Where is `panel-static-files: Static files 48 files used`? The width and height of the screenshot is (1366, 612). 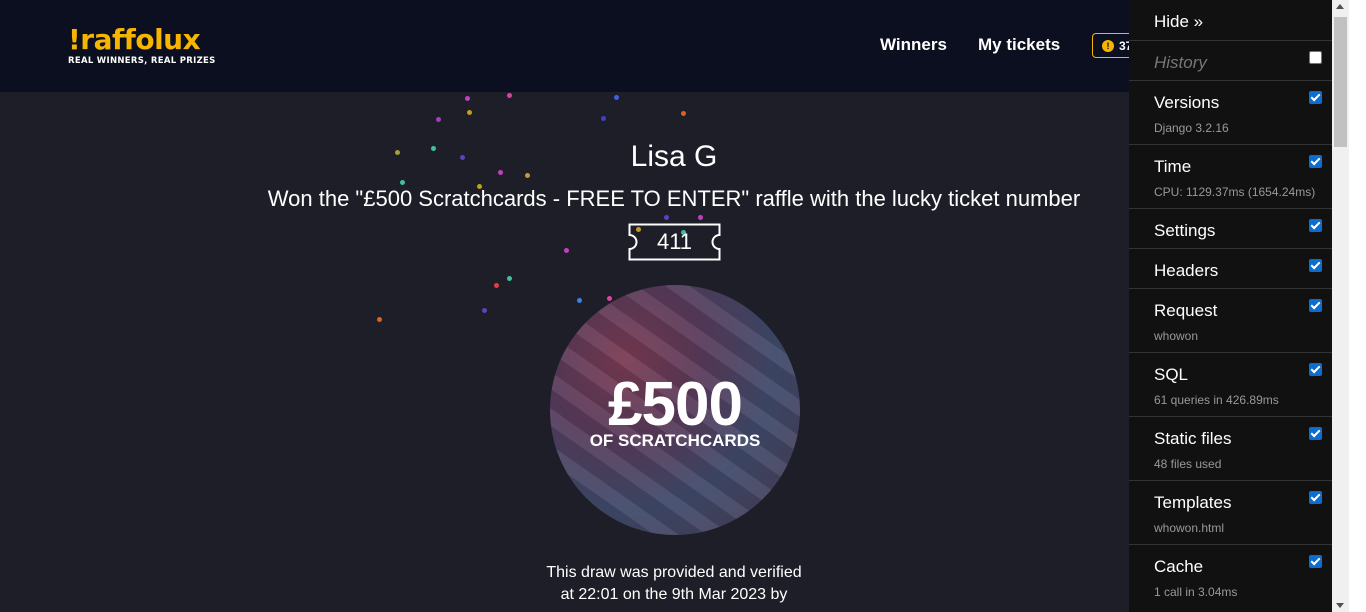
panel-static-files: Static files 48 files used is located at coordinates (1230, 448).